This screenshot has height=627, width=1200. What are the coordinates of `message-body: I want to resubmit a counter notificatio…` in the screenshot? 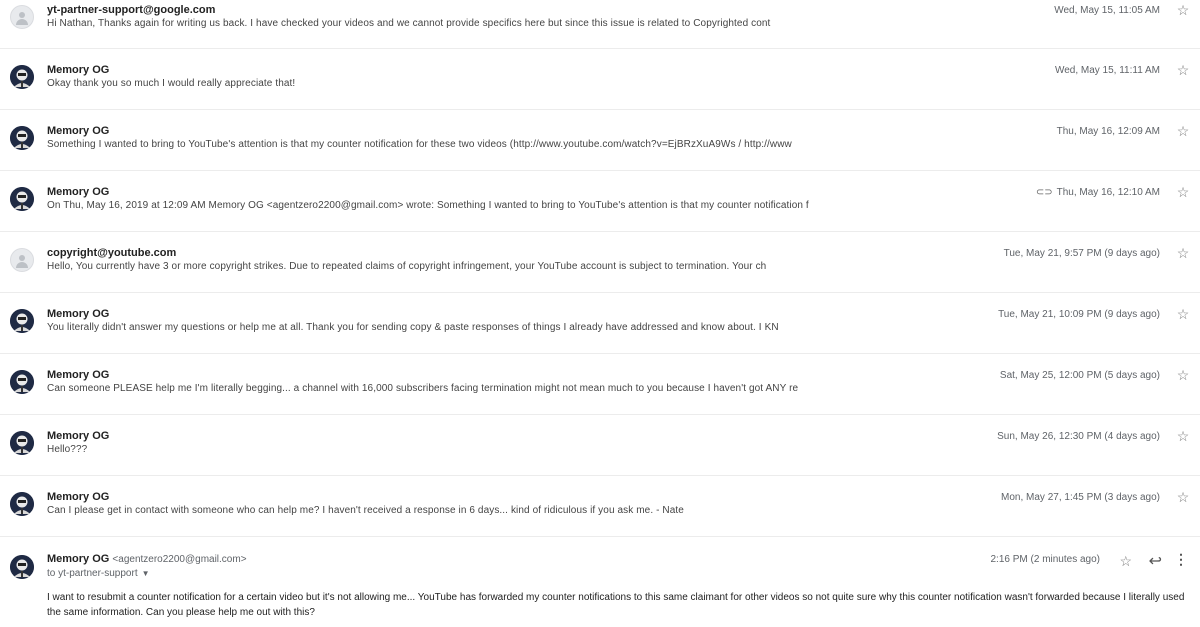 It's located at (616, 605).